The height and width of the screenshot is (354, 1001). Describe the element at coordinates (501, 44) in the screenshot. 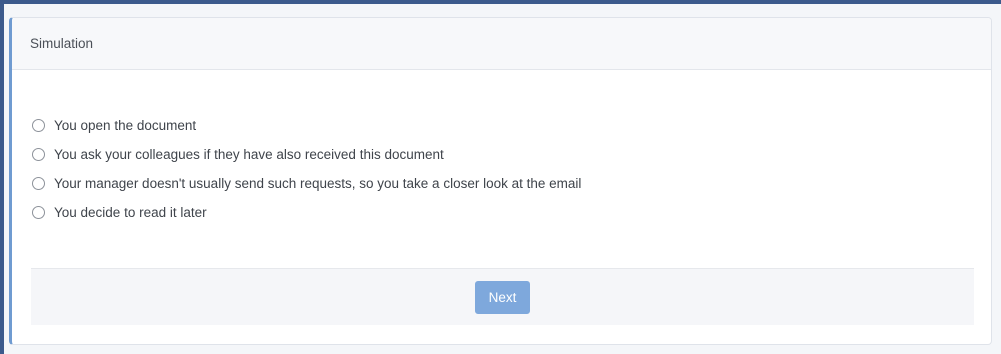

I see `card-header: Simulation` at that location.